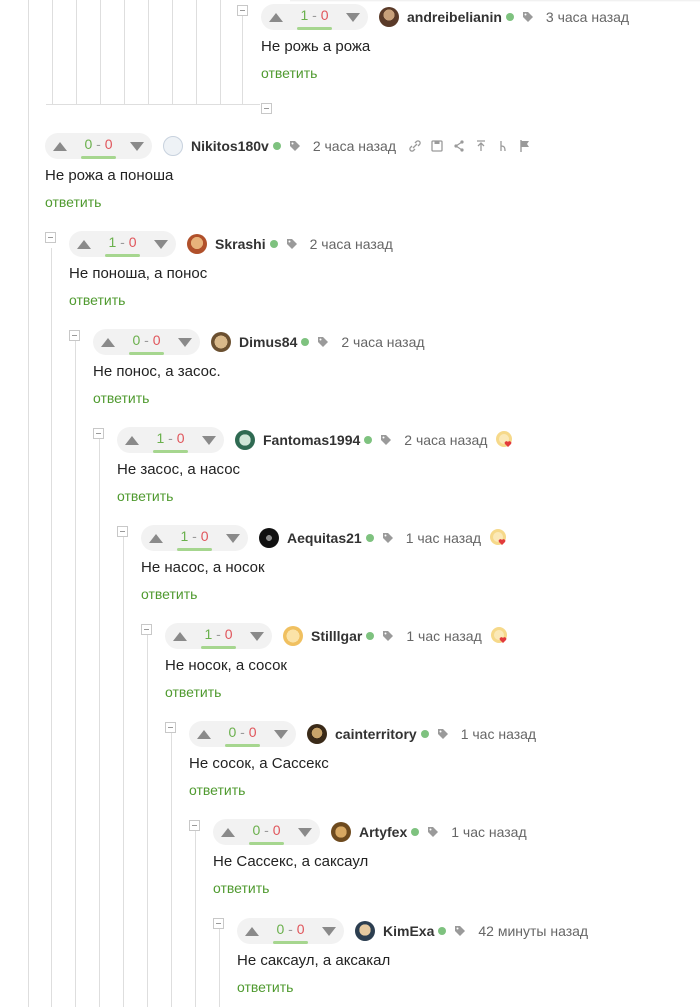 The image size is (700, 1007). I want to click on link-icon, so click(415, 146).